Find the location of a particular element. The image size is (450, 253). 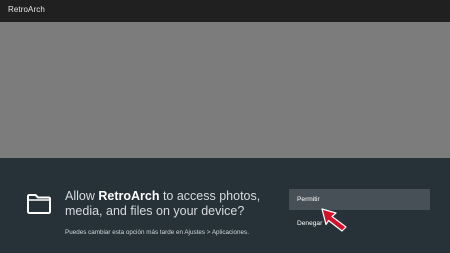

deny-button: Denegar is located at coordinates (359, 223).